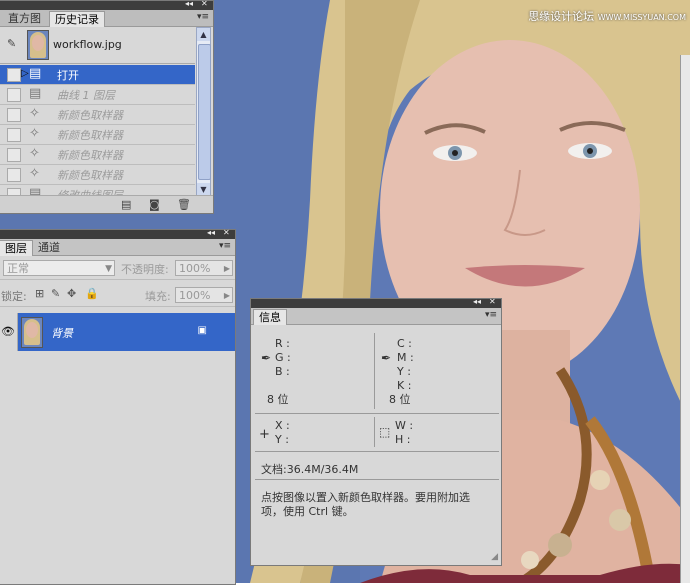 This screenshot has height=585, width=690. Describe the element at coordinates (106, 5) in the screenshot. I see `history-titlebar: ◂◂ ✕` at that location.